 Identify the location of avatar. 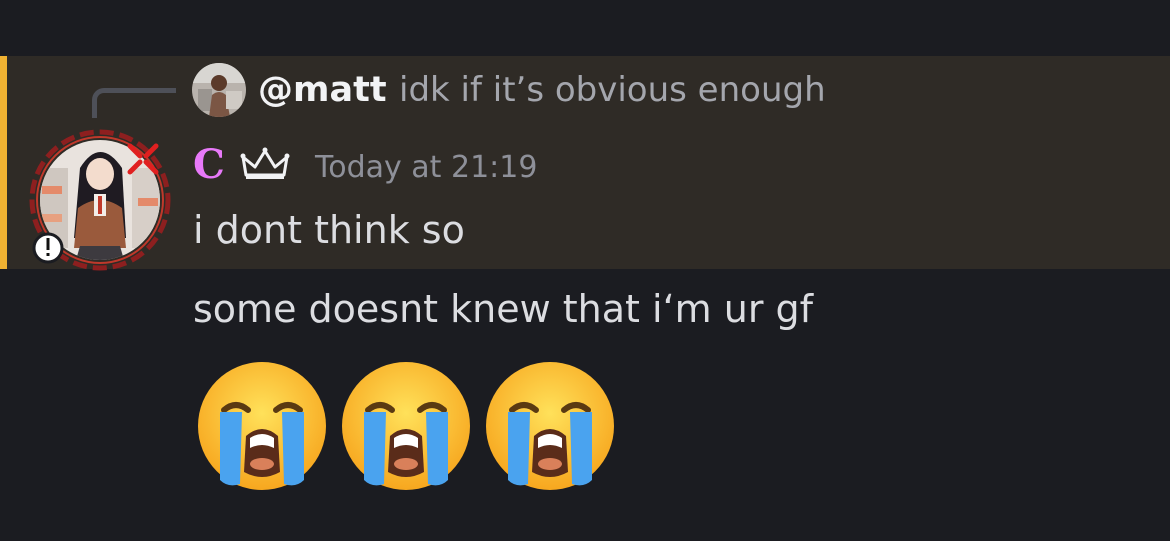
(100, 200).